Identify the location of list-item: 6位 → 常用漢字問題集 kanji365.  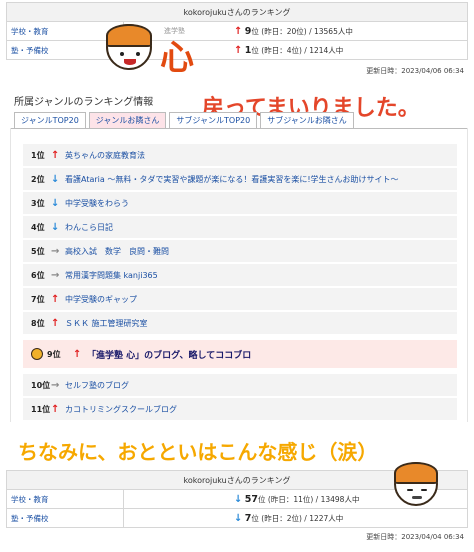
(240, 275).